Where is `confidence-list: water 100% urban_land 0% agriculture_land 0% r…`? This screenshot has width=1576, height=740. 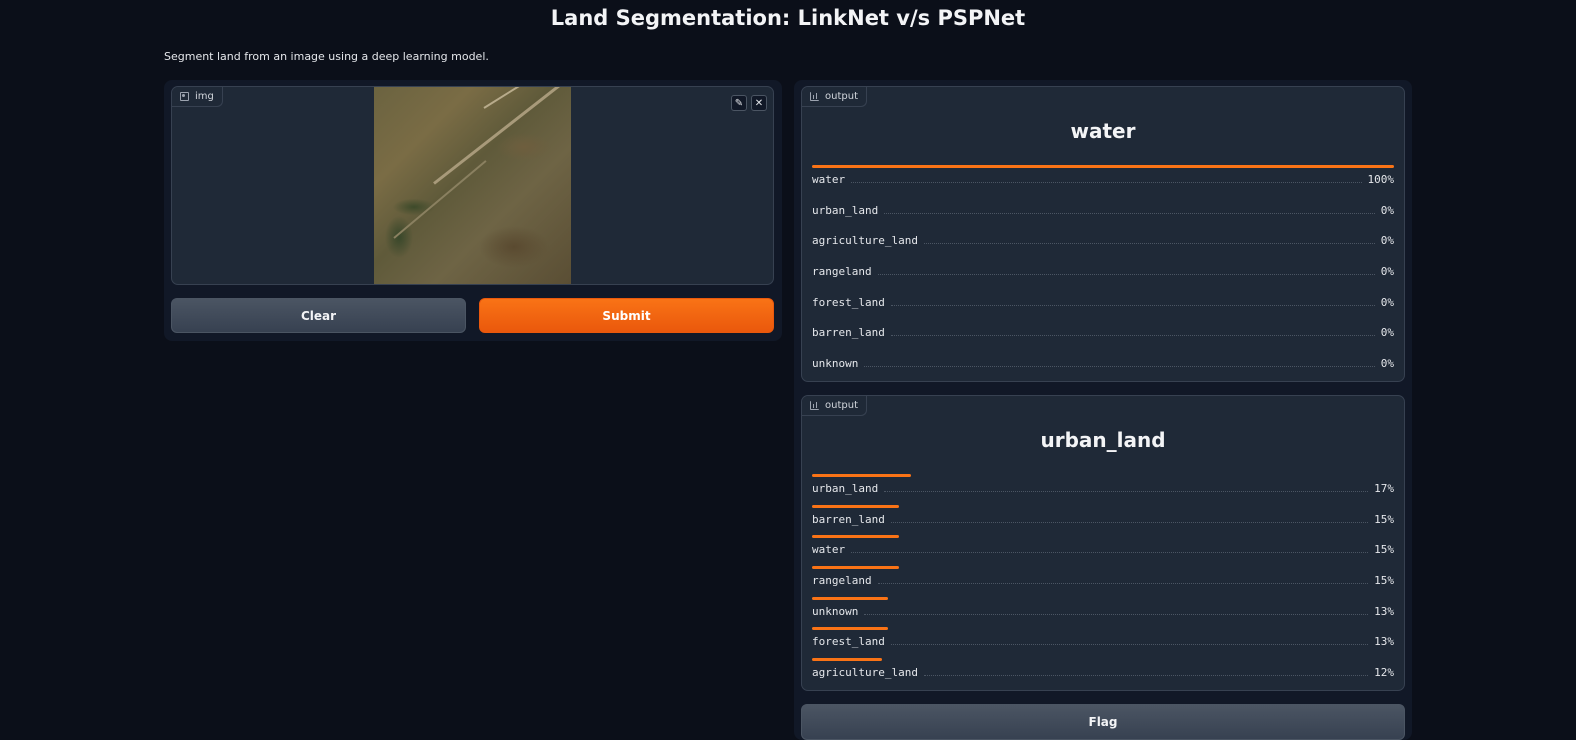
confidence-list: water 100% urban_land 0% agriculture_land 0% r… is located at coordinates (1103, 272).